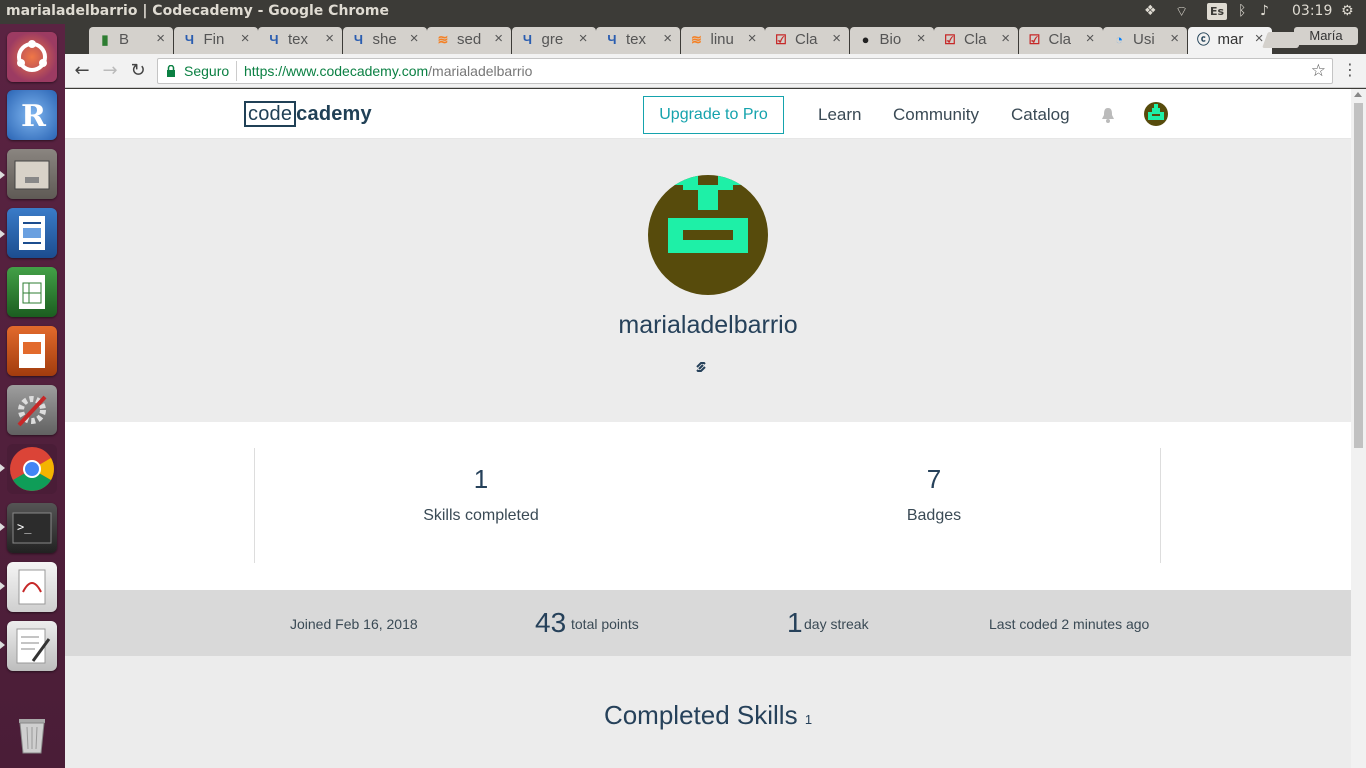 Image resolution: width=1366 pixels, height=768 pixels. What do you see at coordinates (480, 71) in the screenshot?
I see `url-path: /marialadelbarrio` at bounding box center [480, 71].